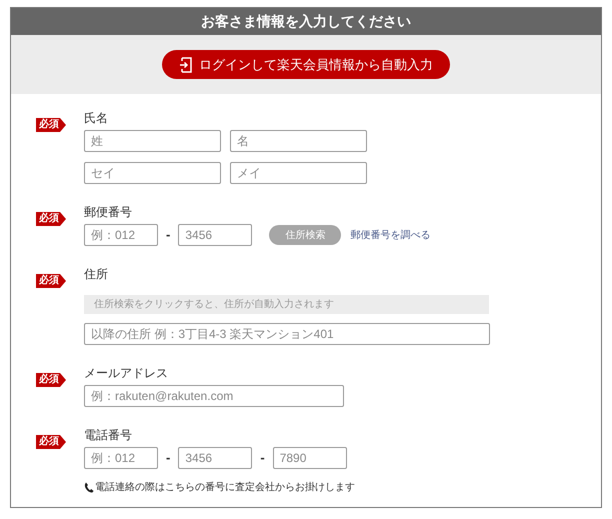 The width and height of the screenshot is (612, 519). I want to click on field-label: 住所, so click(96, 274).